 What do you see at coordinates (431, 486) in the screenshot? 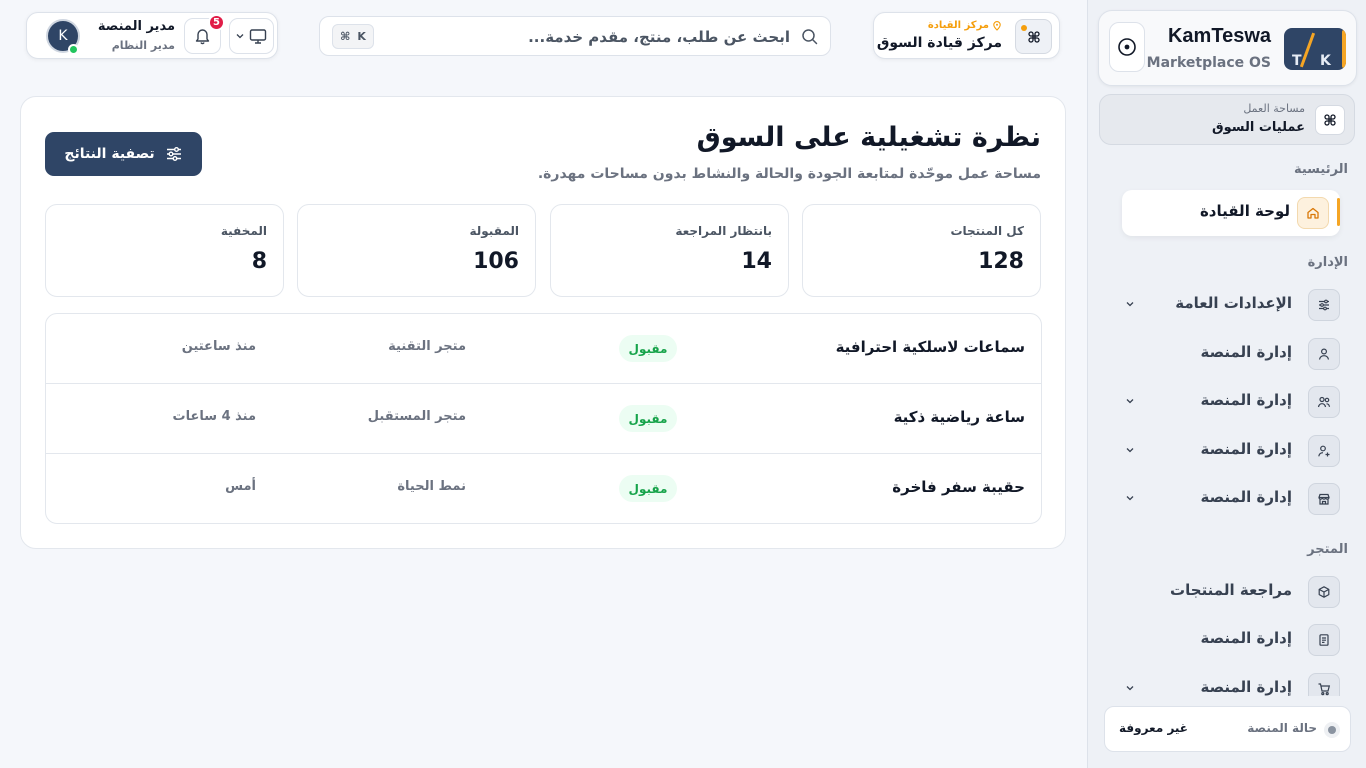
I see `store-name: نمط الحياة` at bounding box center [431, 486].